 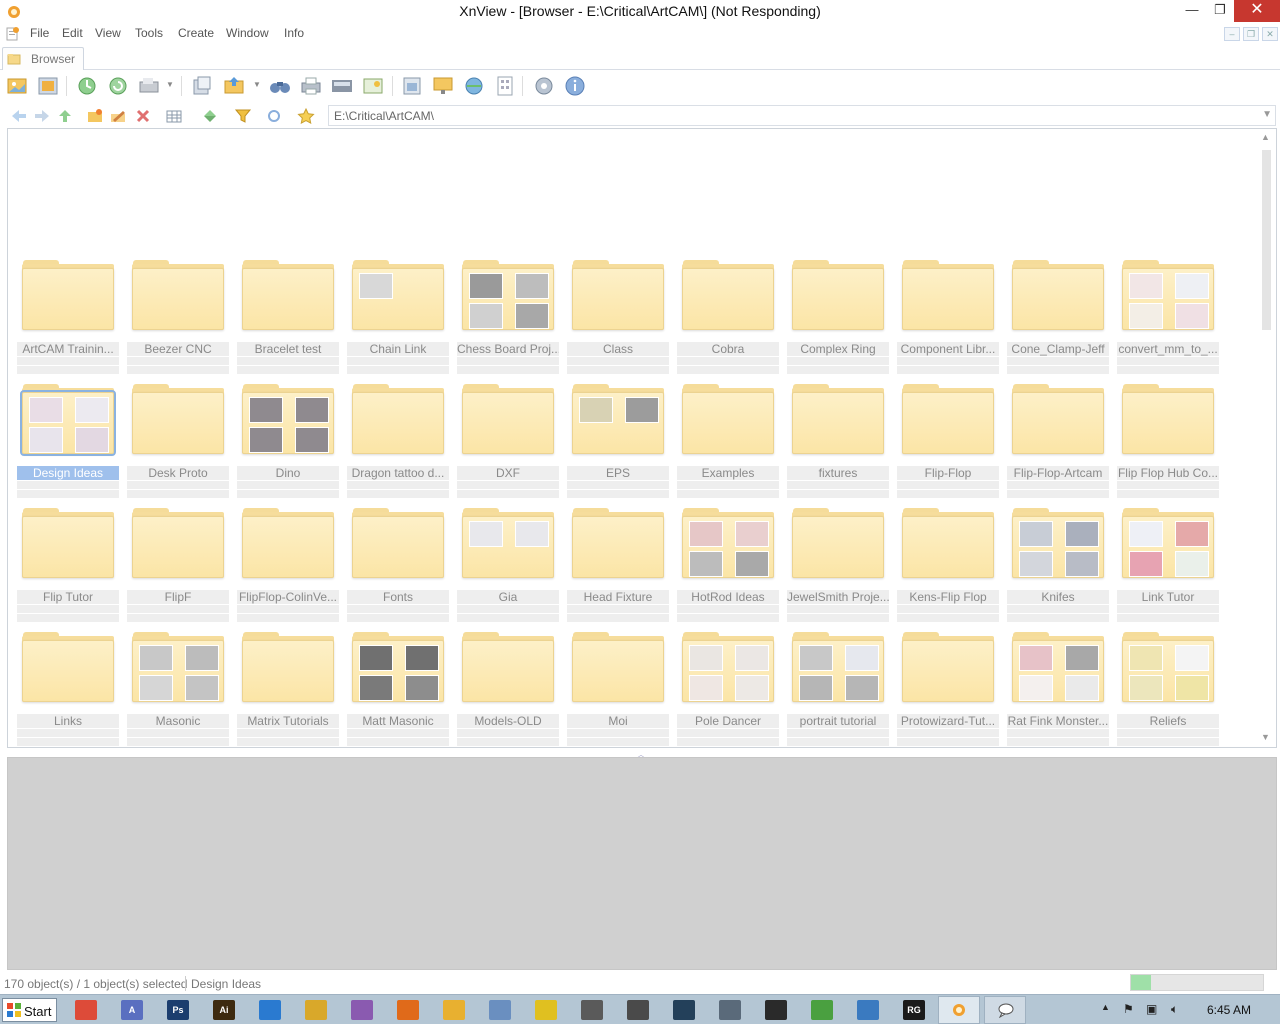 I want to click on folder-item: fixtures, so click(x=838, y=441).